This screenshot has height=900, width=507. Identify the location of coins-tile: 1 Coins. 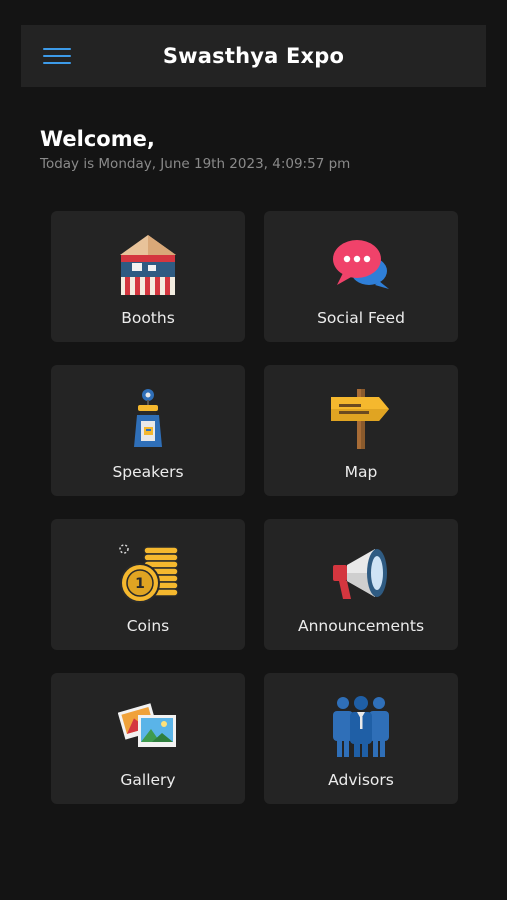
(148, 584).